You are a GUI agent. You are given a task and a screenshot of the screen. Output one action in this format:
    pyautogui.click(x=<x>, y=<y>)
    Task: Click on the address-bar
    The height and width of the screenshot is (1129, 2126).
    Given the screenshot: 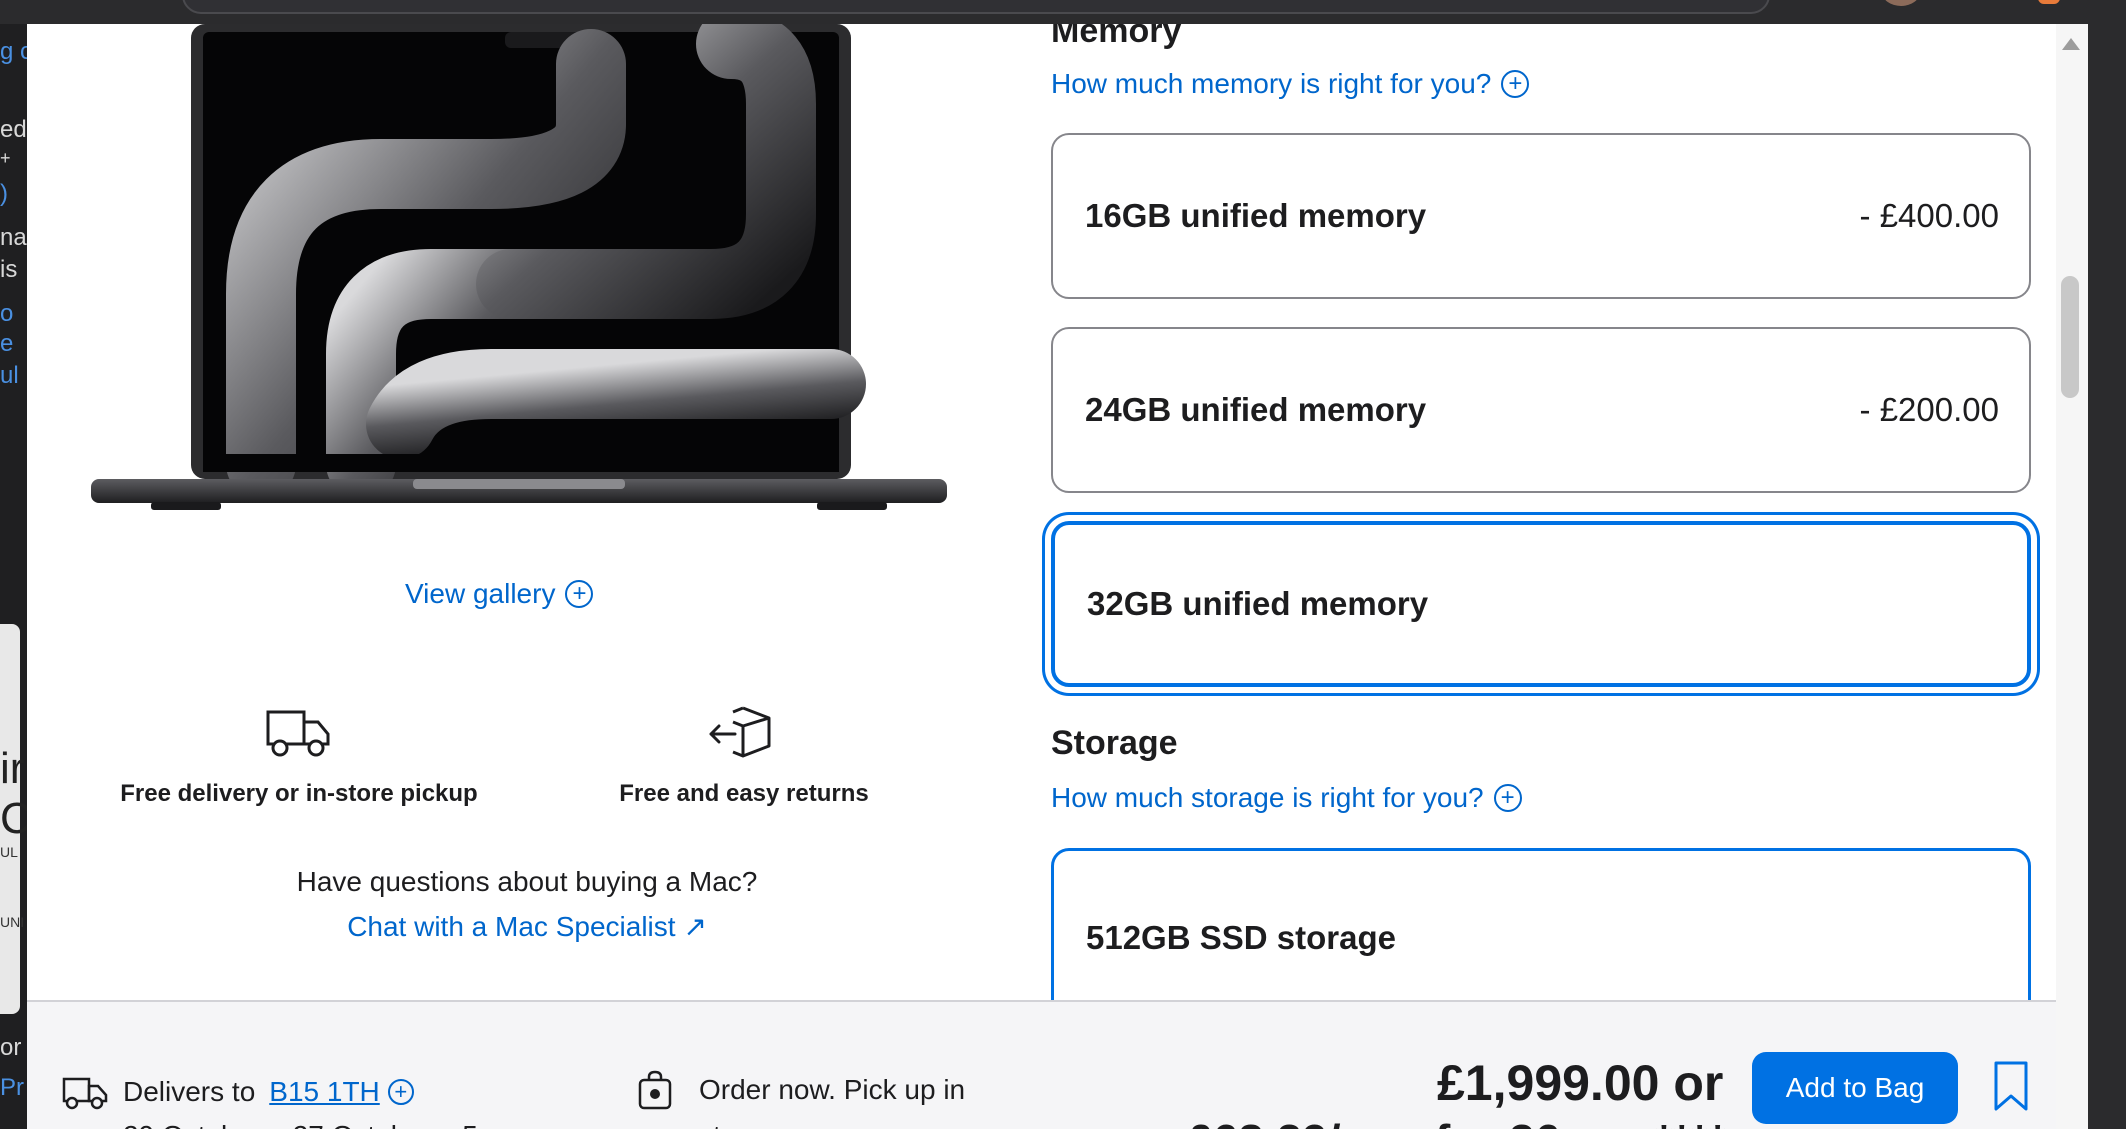 What is the action you would take?
    pyautogui.click(x=976, y=7)
    